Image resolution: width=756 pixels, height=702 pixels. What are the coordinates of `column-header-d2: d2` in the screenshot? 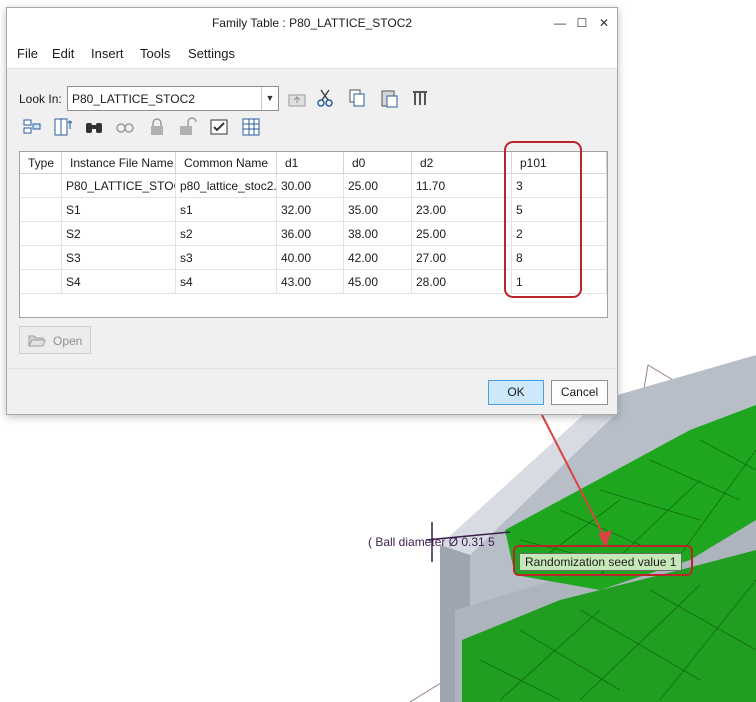 It's located at (462, 163).